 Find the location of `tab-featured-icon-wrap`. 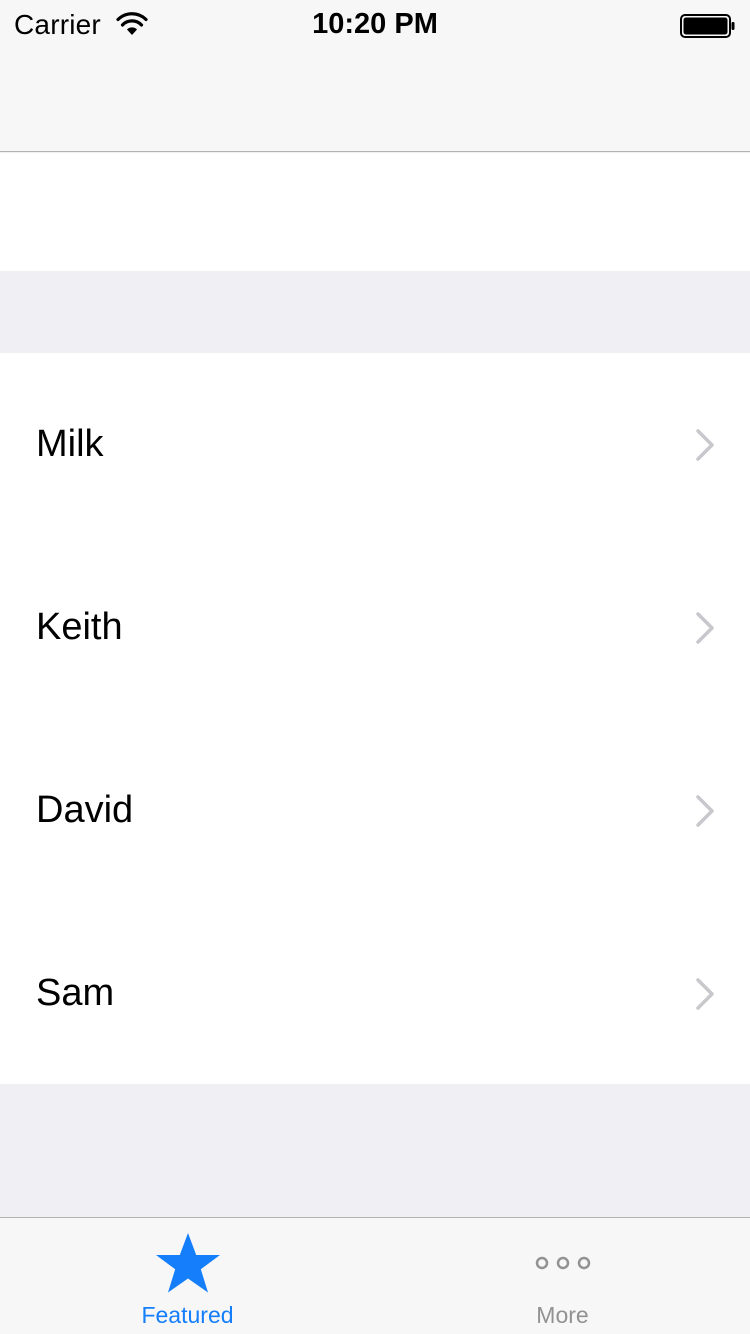

tab-featured-icon-wrap is located at coordinates (187, 1263).